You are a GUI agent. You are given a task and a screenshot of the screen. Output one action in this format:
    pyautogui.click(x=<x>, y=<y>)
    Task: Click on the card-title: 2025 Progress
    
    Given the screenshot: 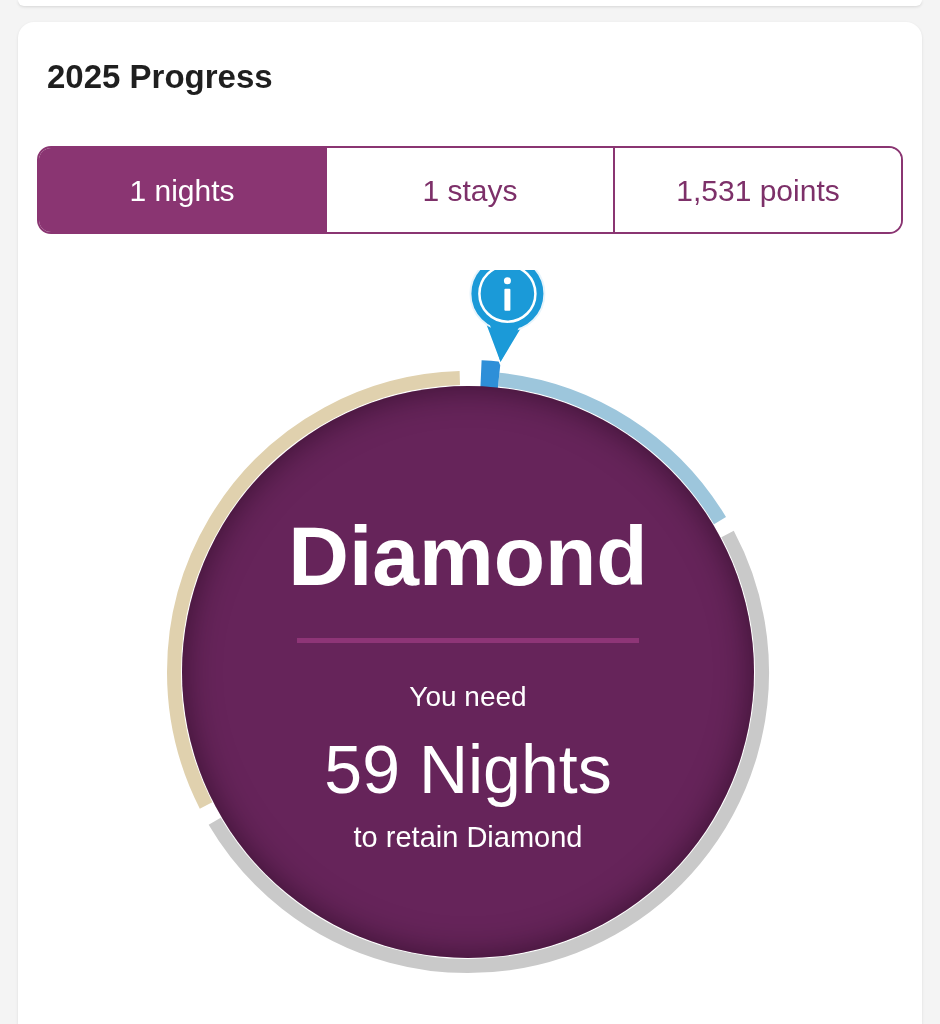 What is the action you would take?
    pyautogui.click(x=160, y=76)
    